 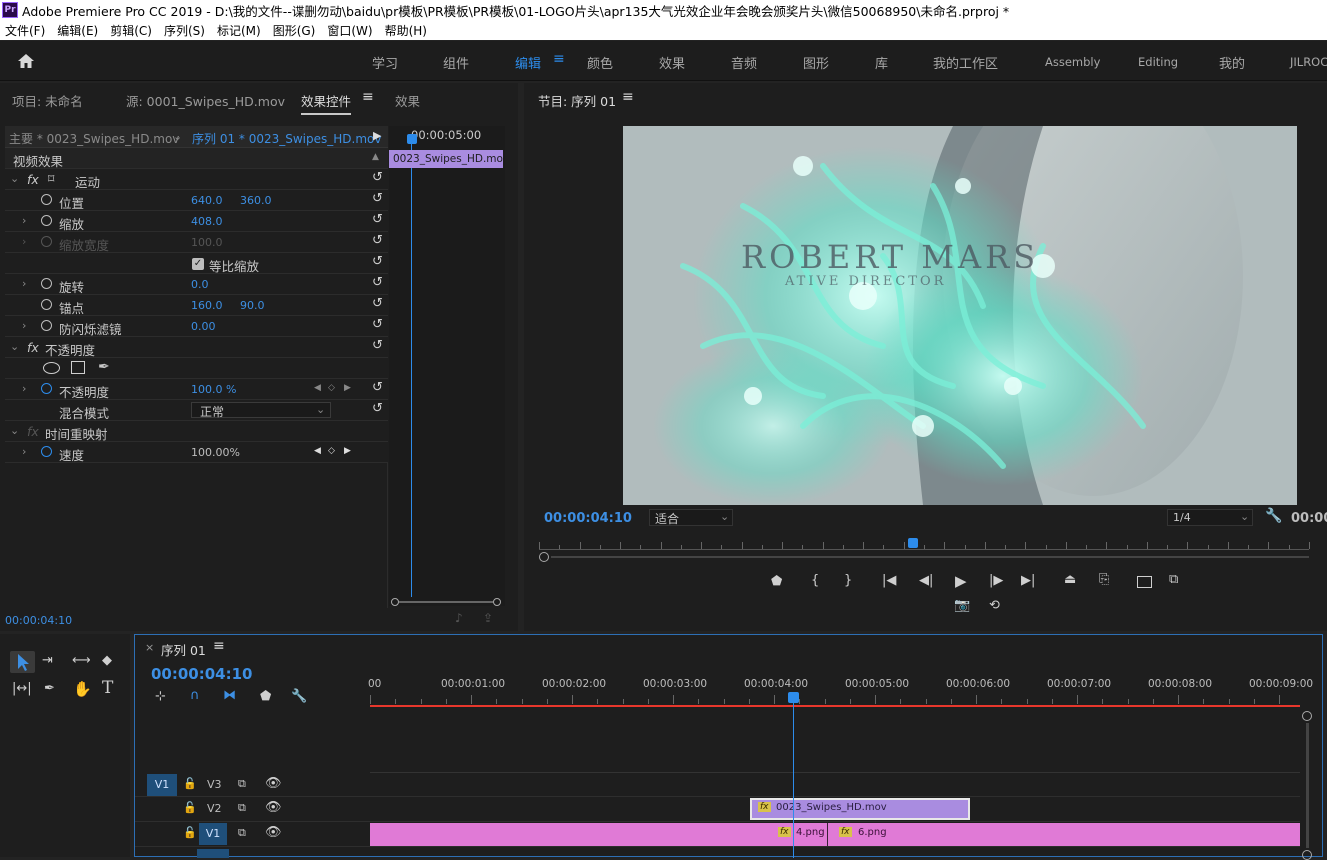 What do you see at coordinates (196, 431) in the screenshot?
I see `time-remap-row: ⌄ fx 时间重映射` at bounding box center [196, 431].